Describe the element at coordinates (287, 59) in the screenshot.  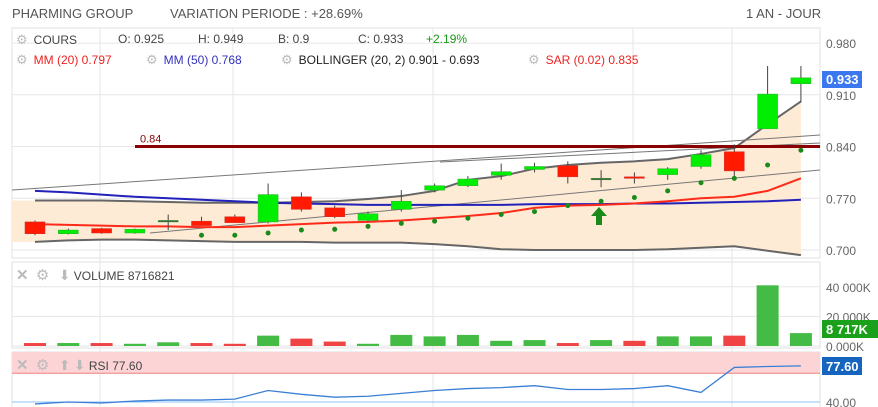
I see `bollinger-settings-icon: ⚙` at that location.